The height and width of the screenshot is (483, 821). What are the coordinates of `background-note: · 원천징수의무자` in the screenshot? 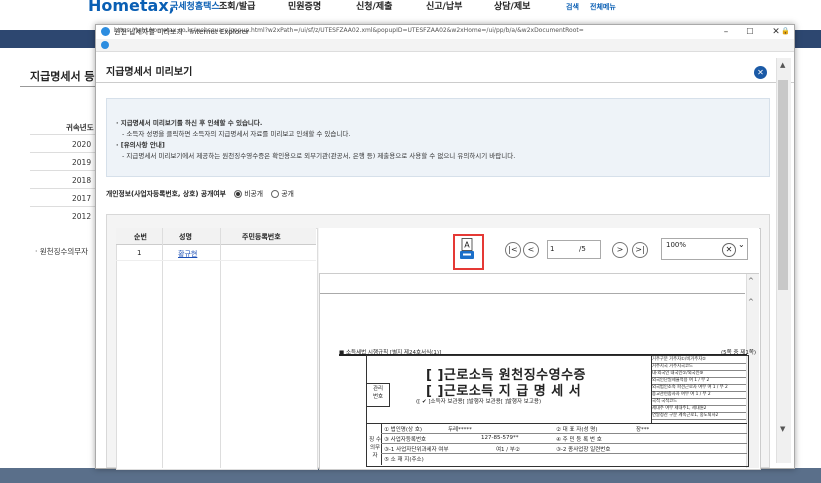 It's located at (62, 251).